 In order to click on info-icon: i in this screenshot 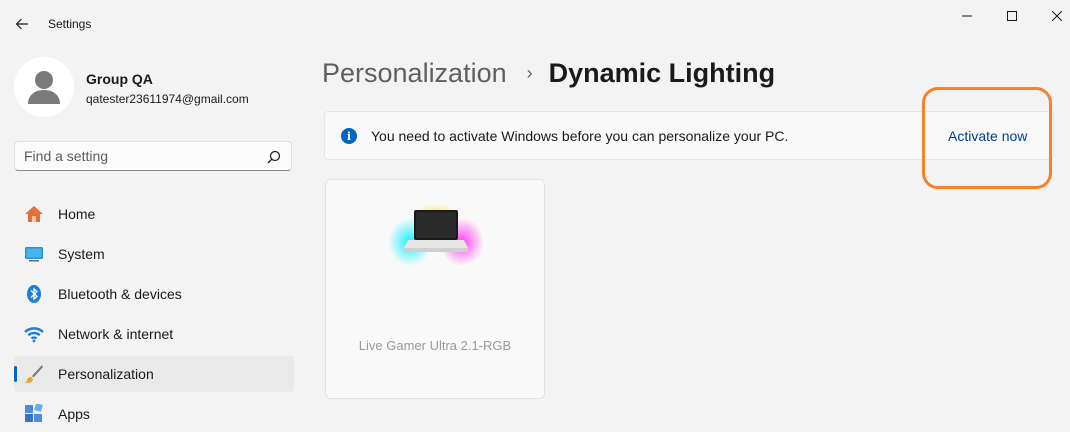, I will do `click(349, 136)`.